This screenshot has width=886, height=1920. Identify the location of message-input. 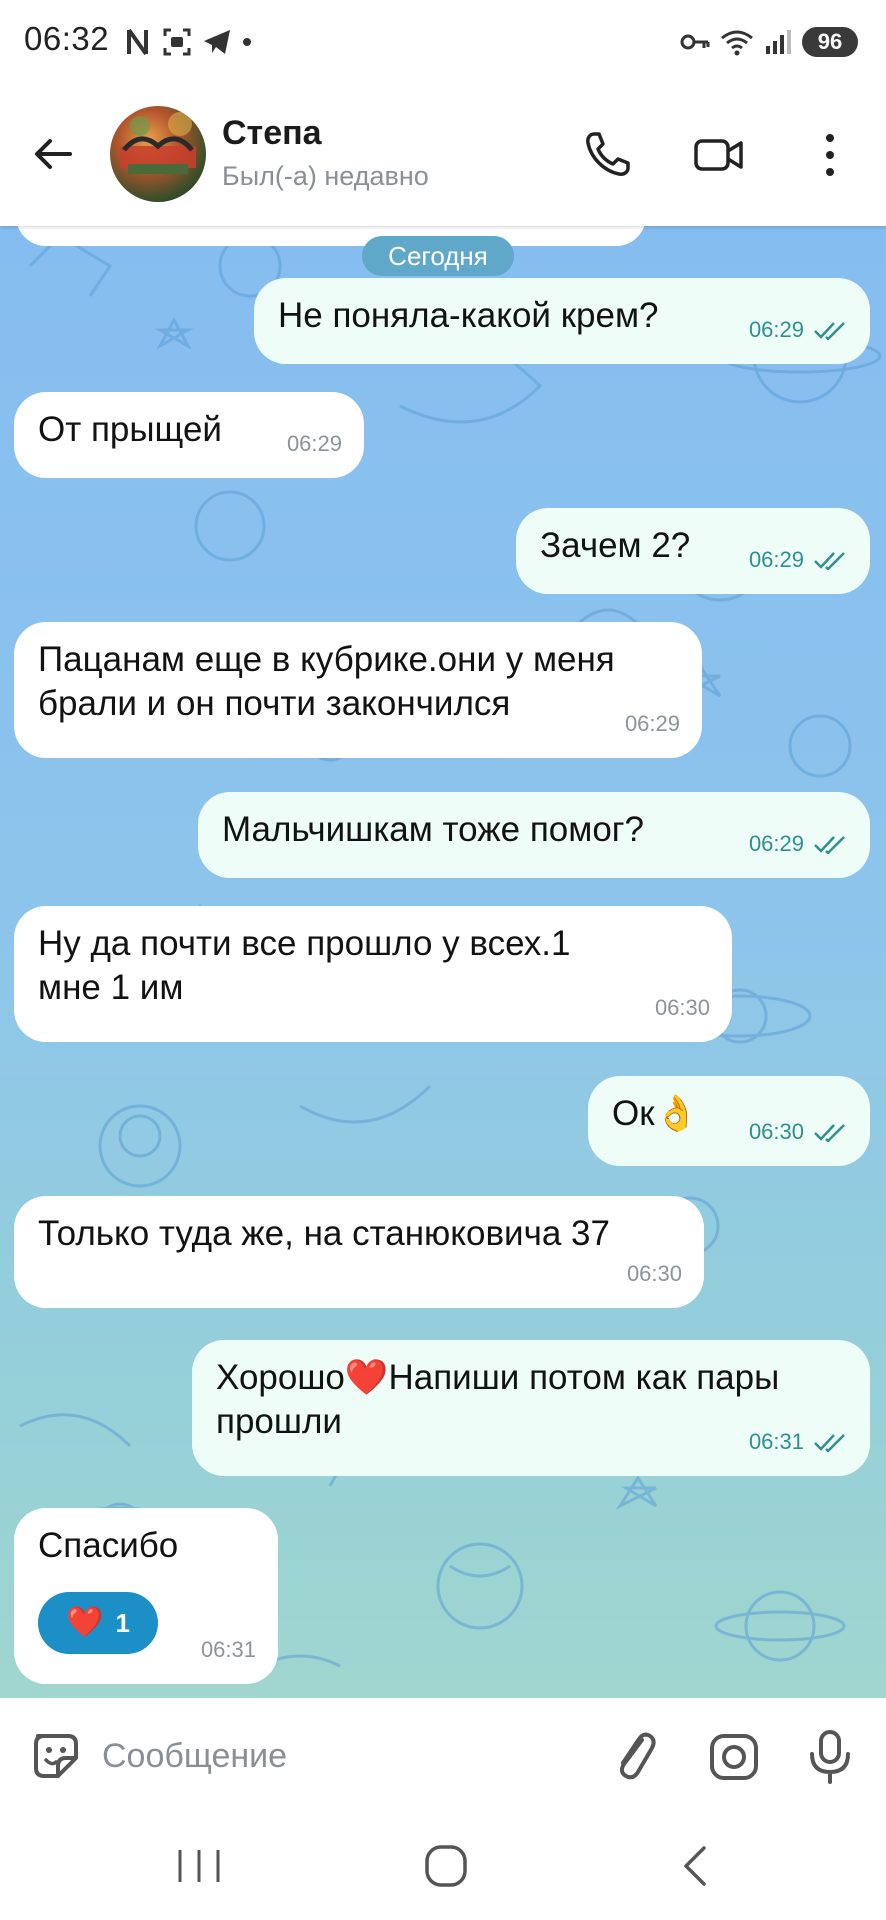
(342, 1756).